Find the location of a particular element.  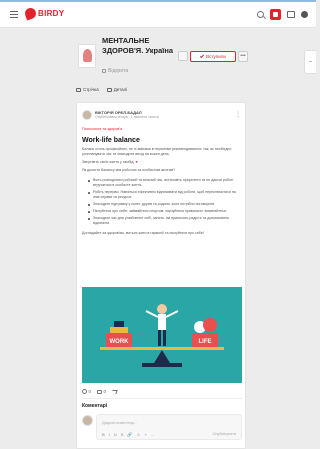

heart-emoji-icon: ♥ is located at coordinates (136, 162).